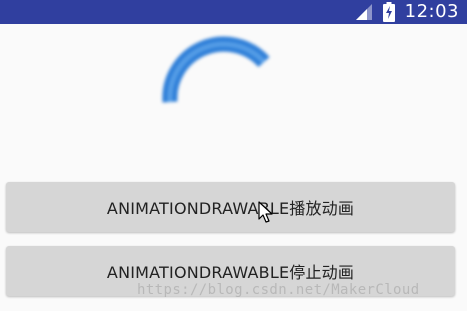 This screenshot has width=467, height=311. I want to click on stop-animation-label: ANIMATIONDRAWABLE停止动画, so click(230, 272).